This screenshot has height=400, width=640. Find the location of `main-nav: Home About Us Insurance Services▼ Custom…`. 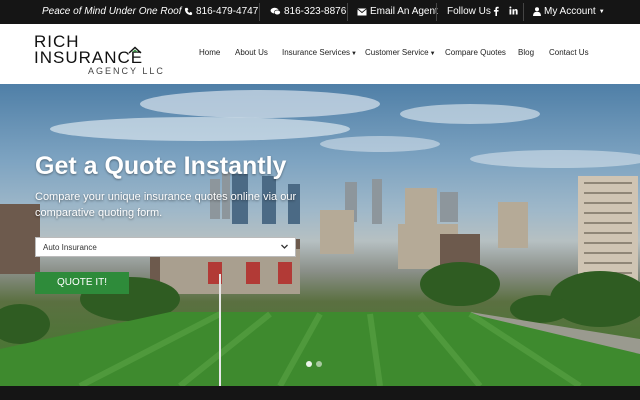

main-nav: Home About Us Insurance Services▼ Custom… is located at coordinates (320, 55).